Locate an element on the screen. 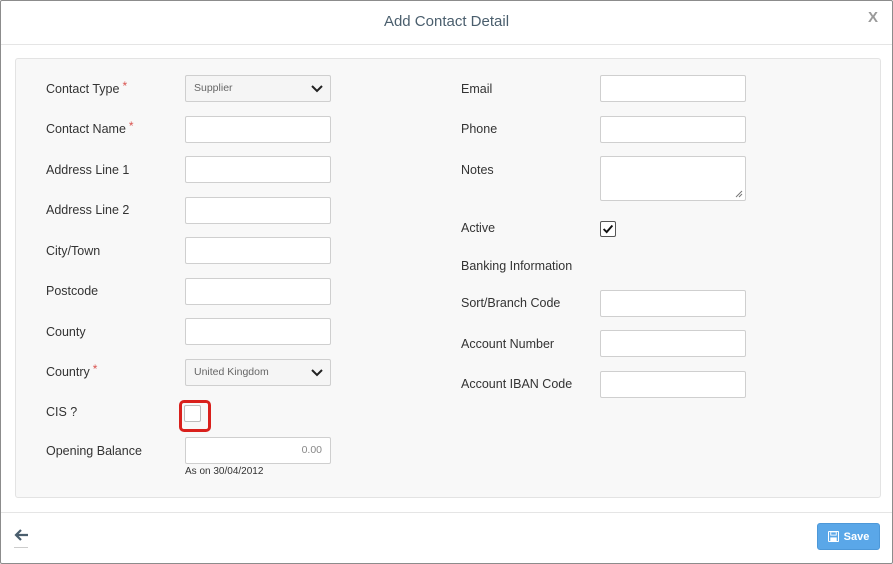  country-label-text: Country is located at coordinates (68, 372).